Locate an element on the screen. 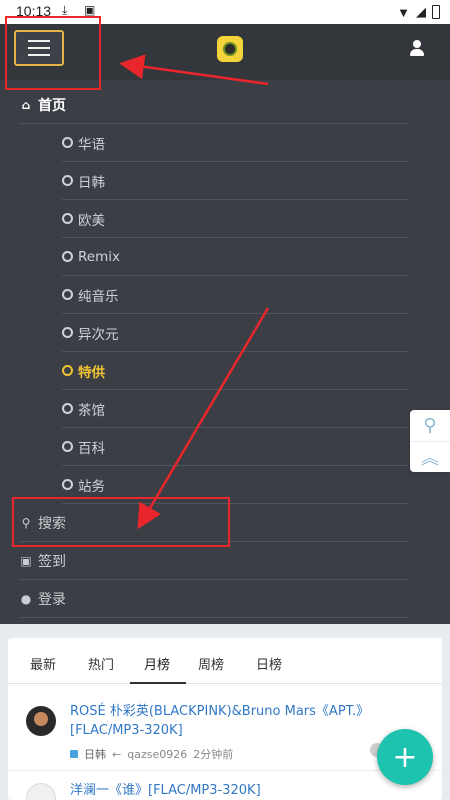 This screenshot has height=800, width=450. list-item: 洋澜一《谁》[FLAC/MP3-320K] is located at coordinates (225, 785).